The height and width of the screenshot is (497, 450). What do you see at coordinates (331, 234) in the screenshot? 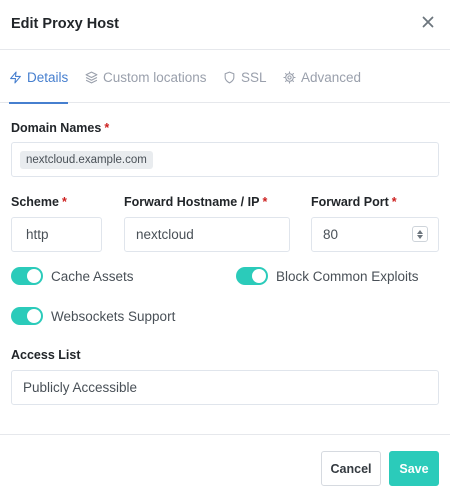
I see `forward-port-value: 80` at bounding box center [331, 234].